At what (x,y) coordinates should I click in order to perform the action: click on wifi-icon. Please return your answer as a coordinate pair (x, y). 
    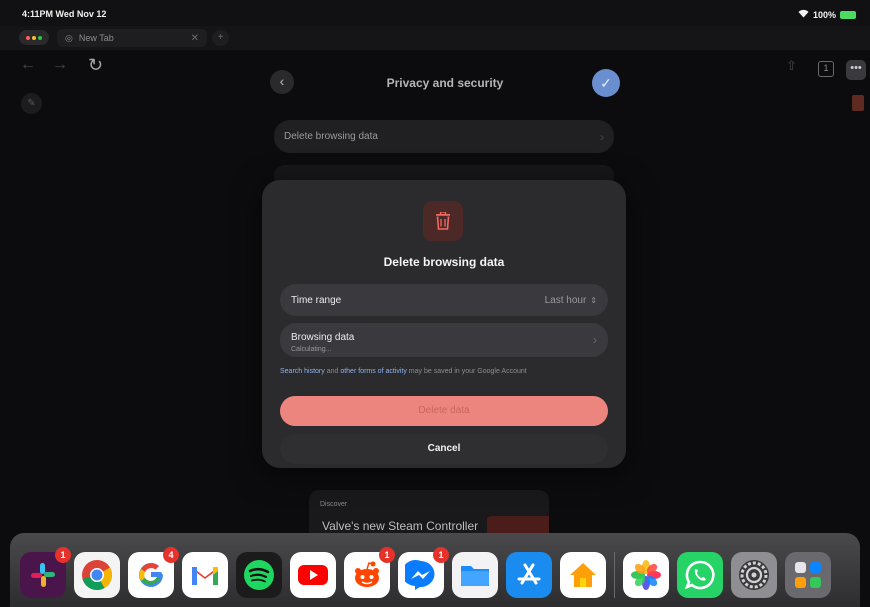
    Looking at the image, I should click on (803, 14).